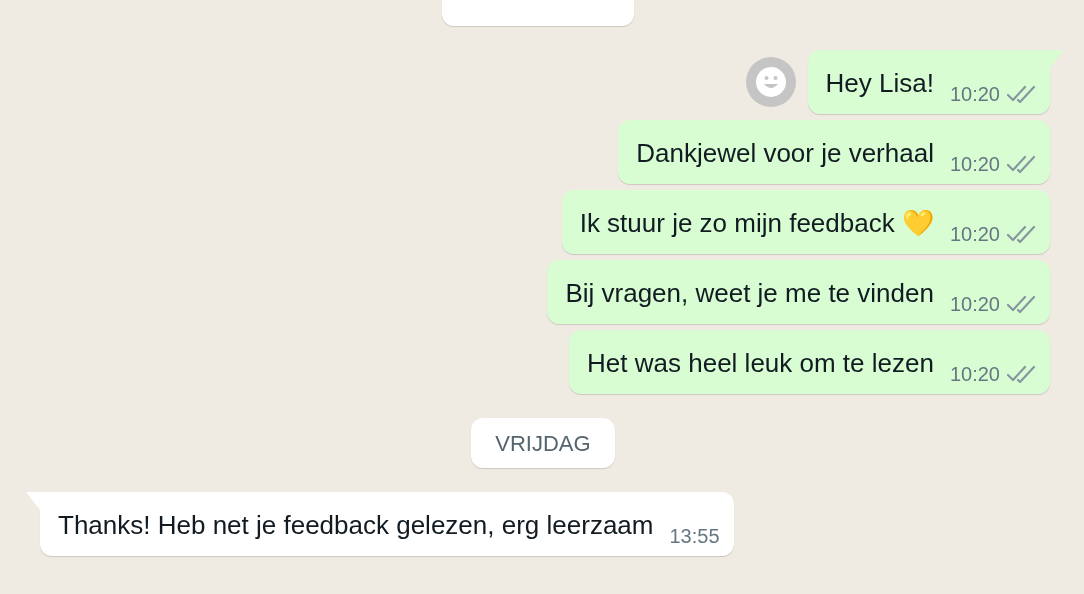 The image size is (1084, 594). Describe the element at coordinates (760, 363) in the screenshot. I see `message-text: Het was heel leuk om te lezen` at that location.